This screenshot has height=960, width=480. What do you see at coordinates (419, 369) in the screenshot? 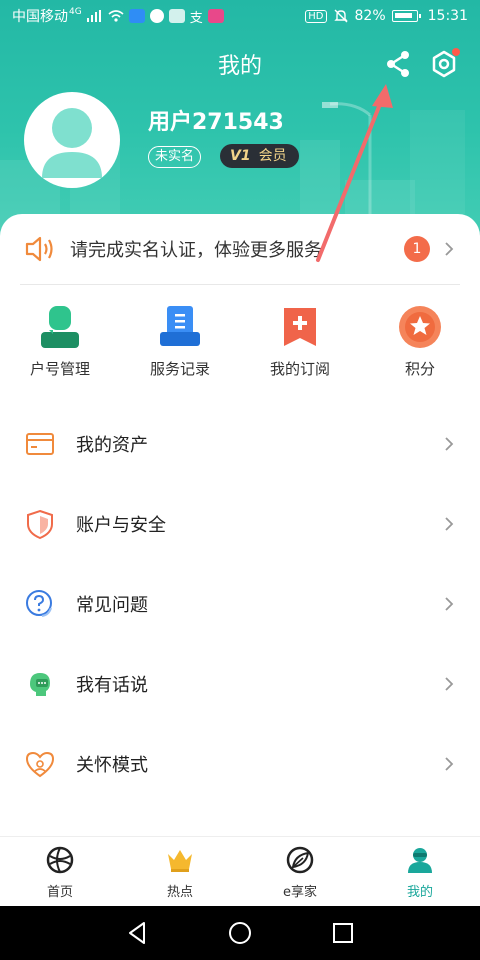
I see `quick-action-label: 积分` at bounding box center [419, 369].